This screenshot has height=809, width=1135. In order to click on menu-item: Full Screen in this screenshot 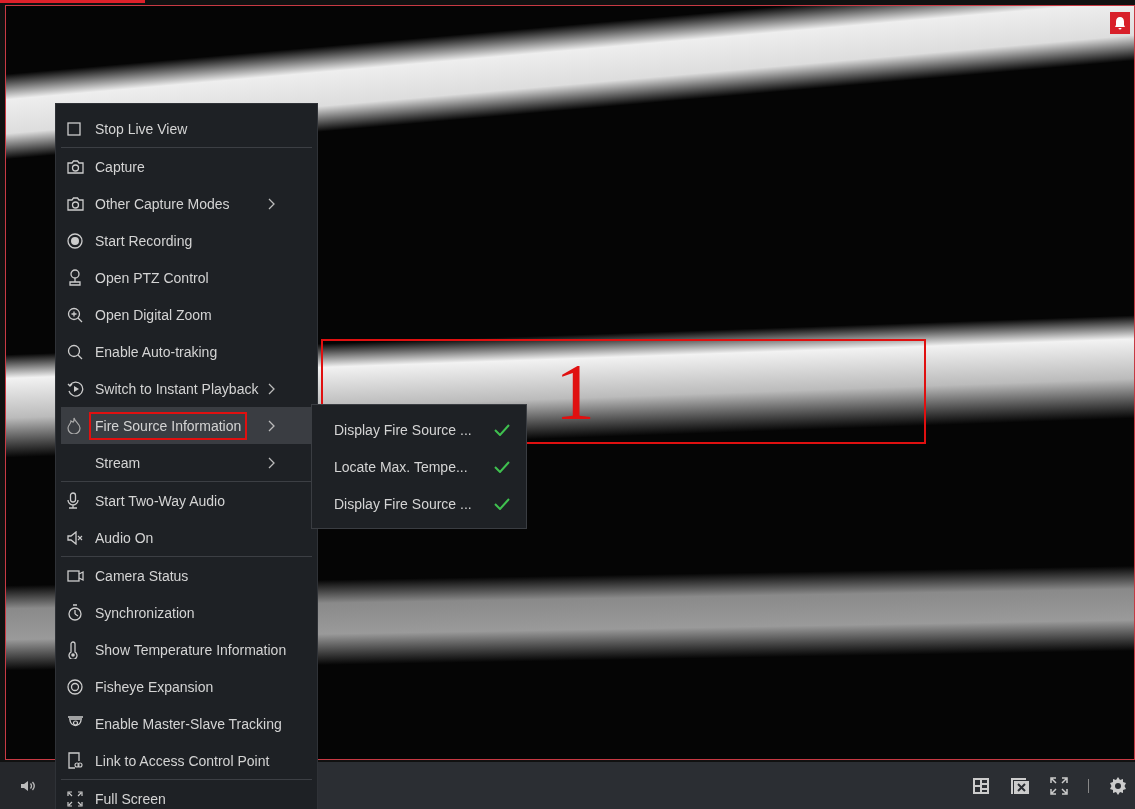, I will do `click(186, 794)`.